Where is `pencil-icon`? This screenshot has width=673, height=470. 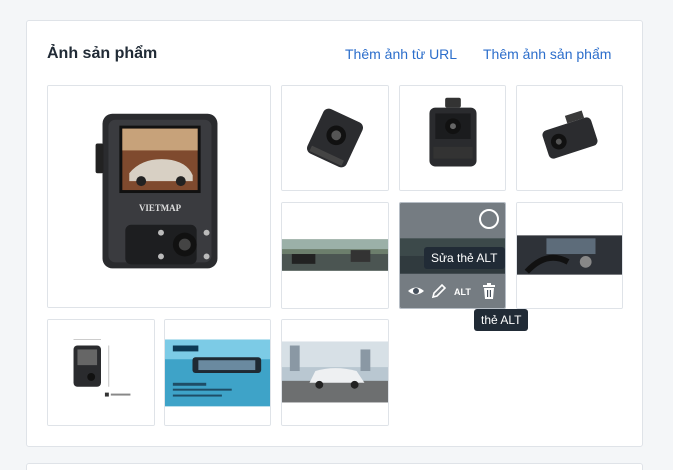 pencil-icon is located at coordinates (439, 291).